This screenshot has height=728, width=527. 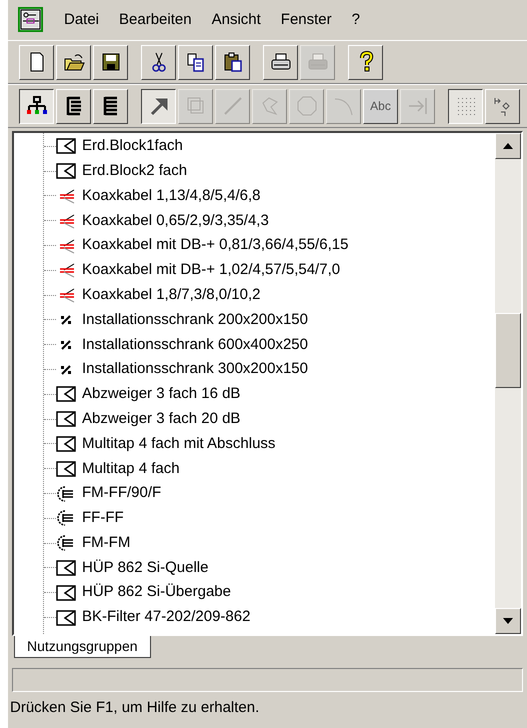 I want to click on status-text: Drücken Sie F1, um Hilfe zu erhalten., so click(x=134, y=708).